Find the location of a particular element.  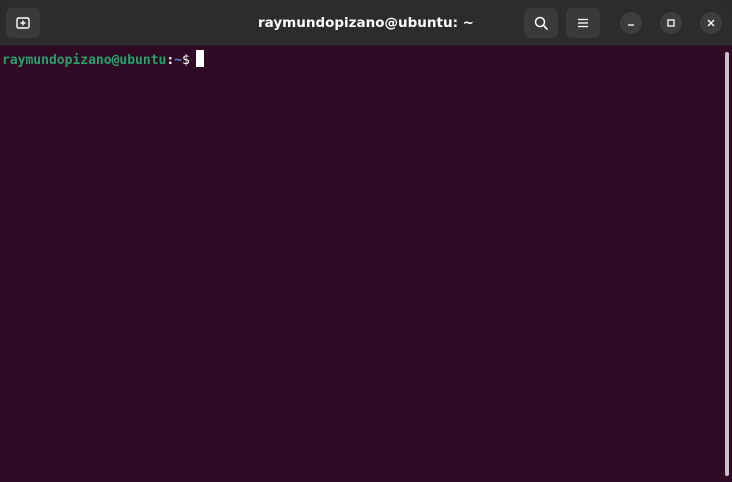

search-icon is located at coordinates (541, 23).